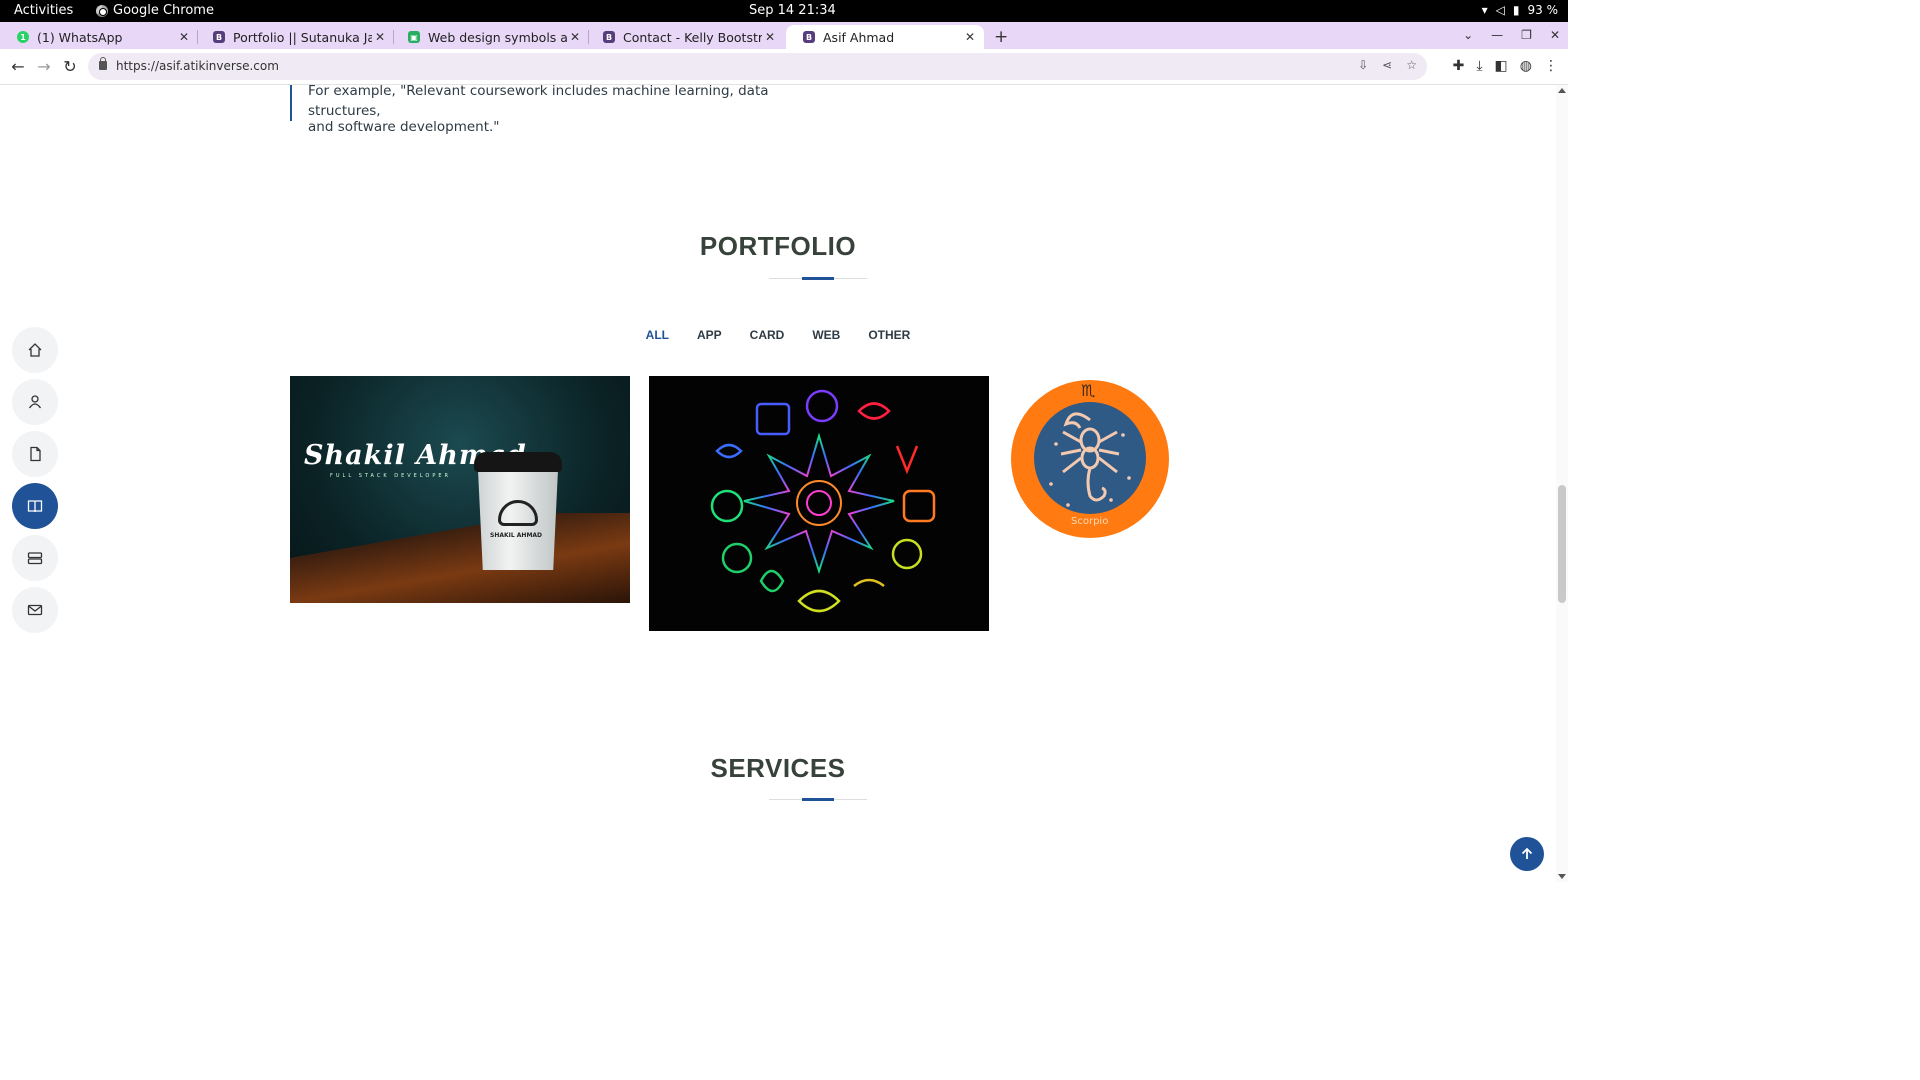 The image size is (1920, 1080). Describe the element at coordinates (516, 535) in the screenshot. I see `cup-brand-text: SHAKIL AHMAD` at that location.